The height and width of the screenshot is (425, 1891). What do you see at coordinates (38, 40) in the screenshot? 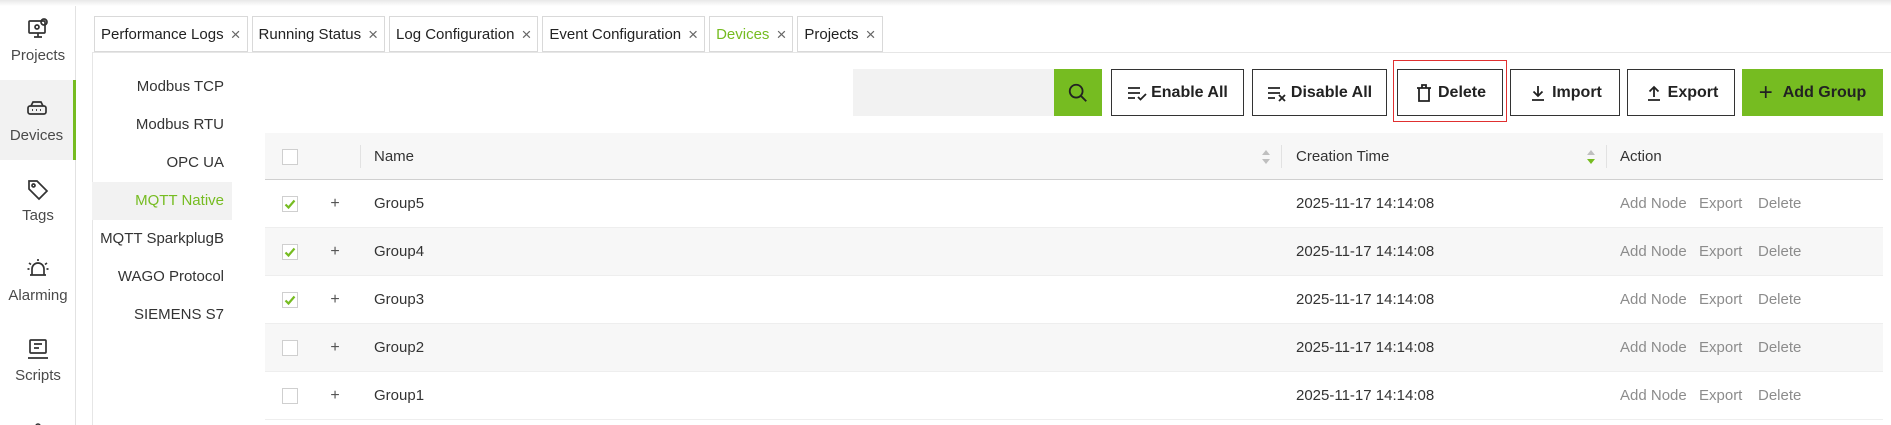
I see `nav-projects: Projects` at bounding box center [38, 40].